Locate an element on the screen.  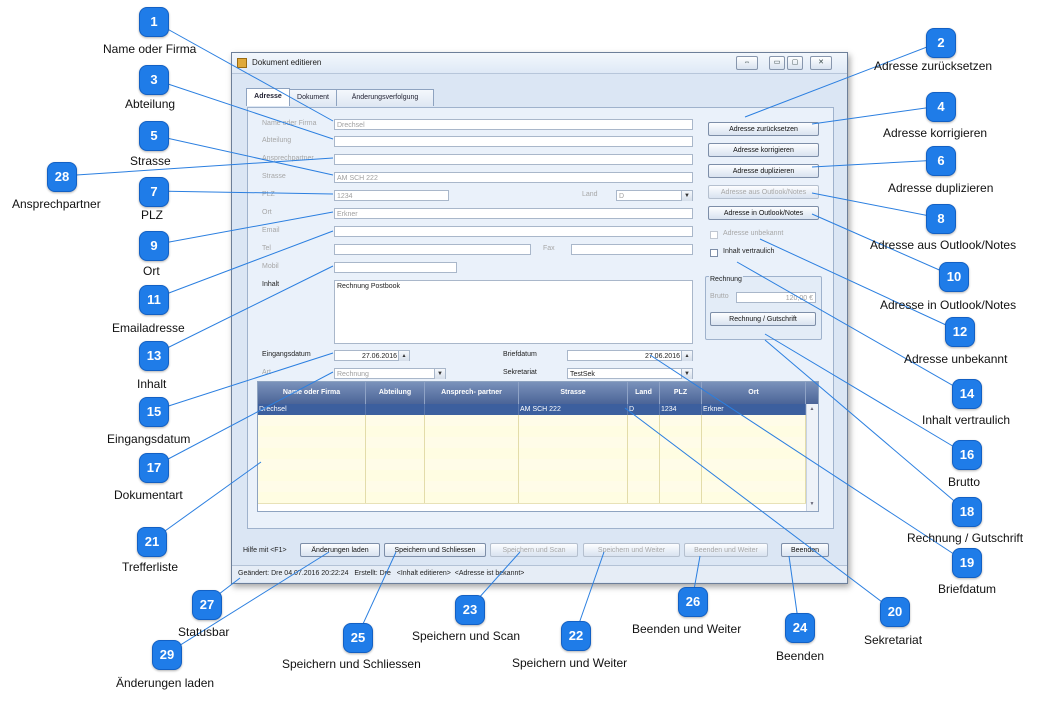
callout-number-badge: 5 is located at coordinates (154, 136).